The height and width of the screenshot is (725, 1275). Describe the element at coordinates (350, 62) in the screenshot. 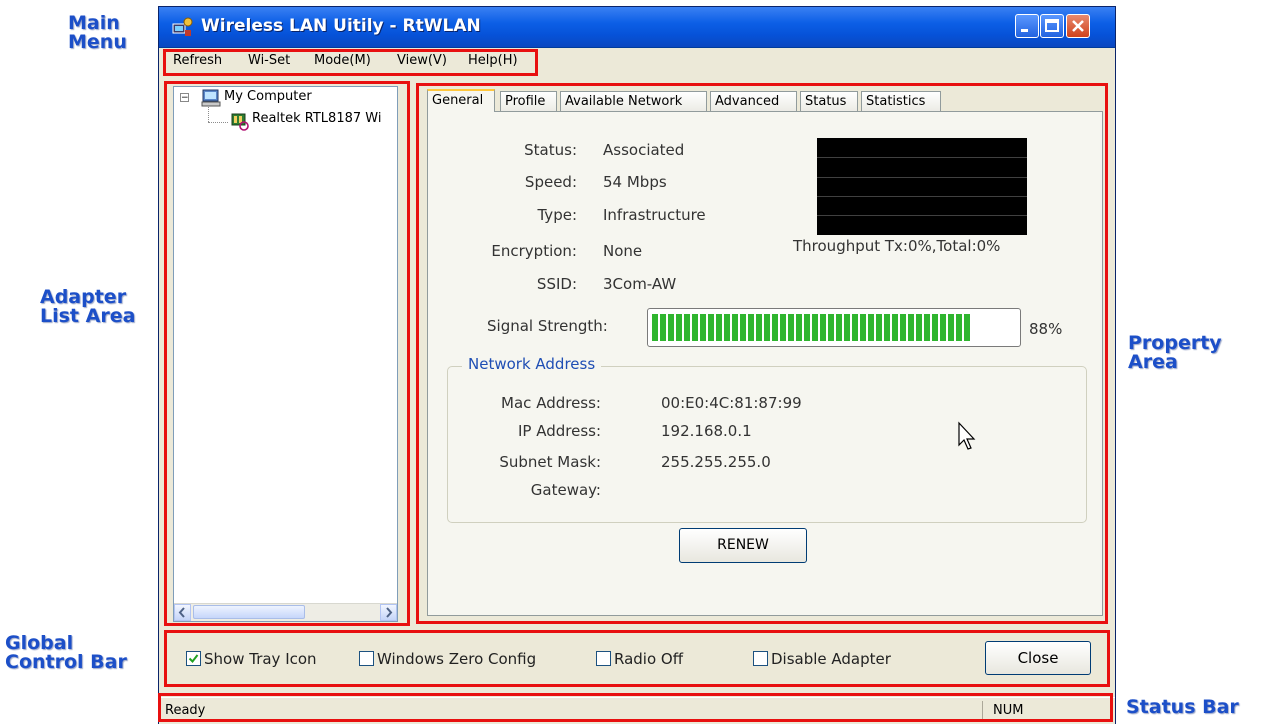

I see `annotation-main-menu` at that location.